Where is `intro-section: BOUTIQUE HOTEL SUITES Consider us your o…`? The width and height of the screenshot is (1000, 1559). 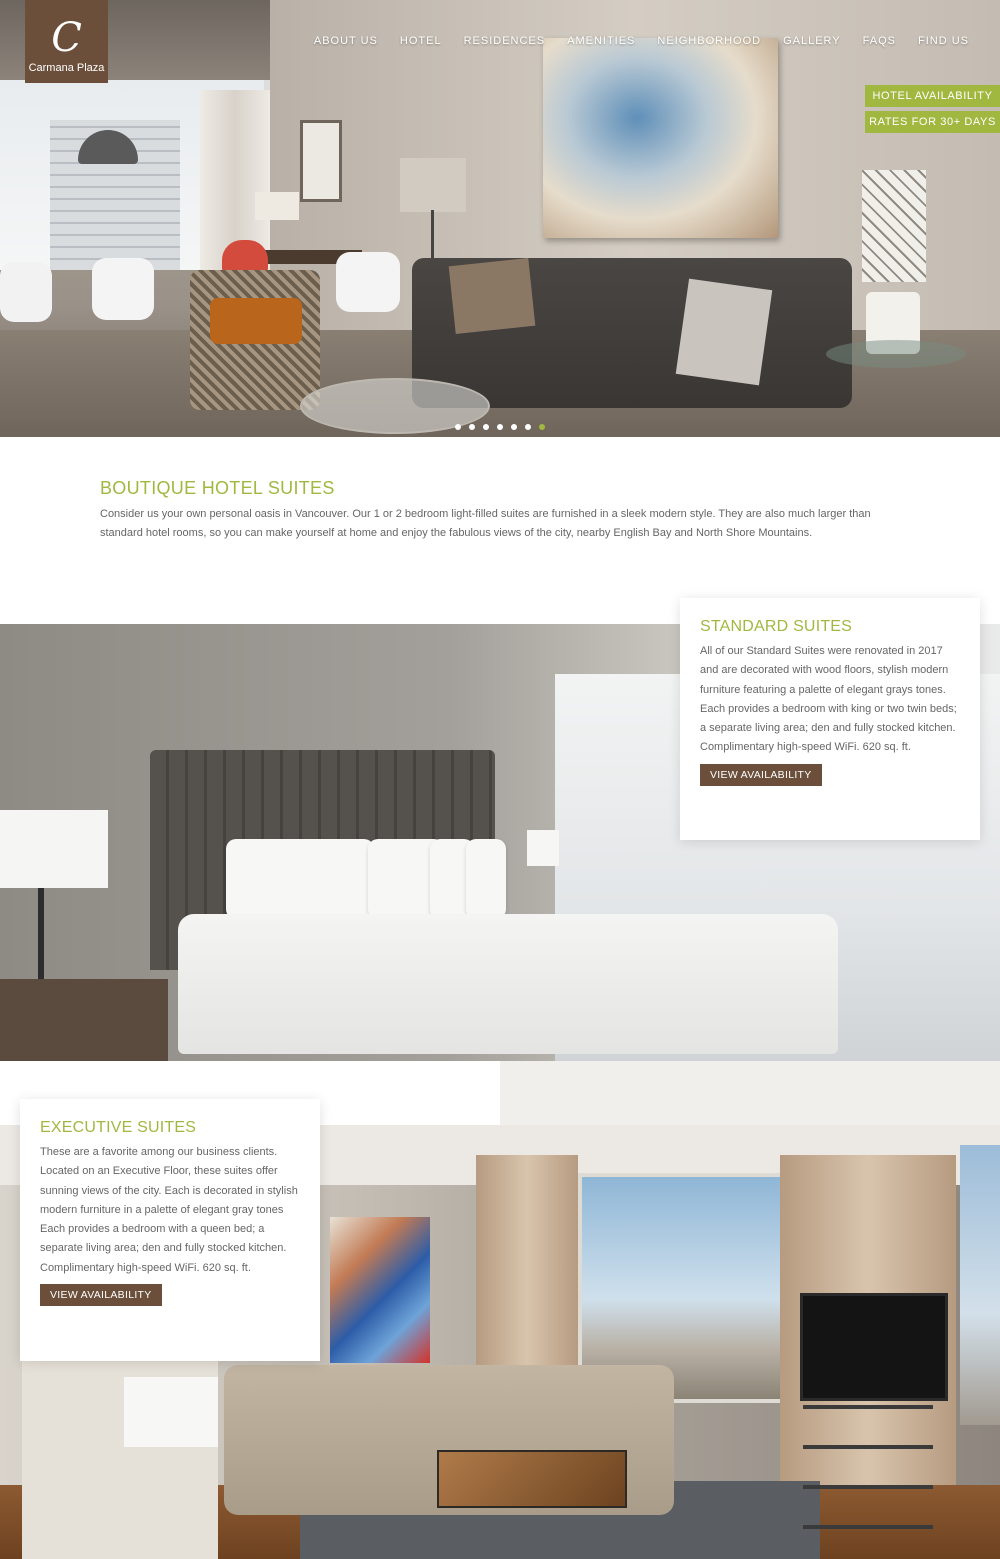 intro-section: BOUTIQUE HOTEL SUITES Consider us your o… is located at coordinates (500, 510).